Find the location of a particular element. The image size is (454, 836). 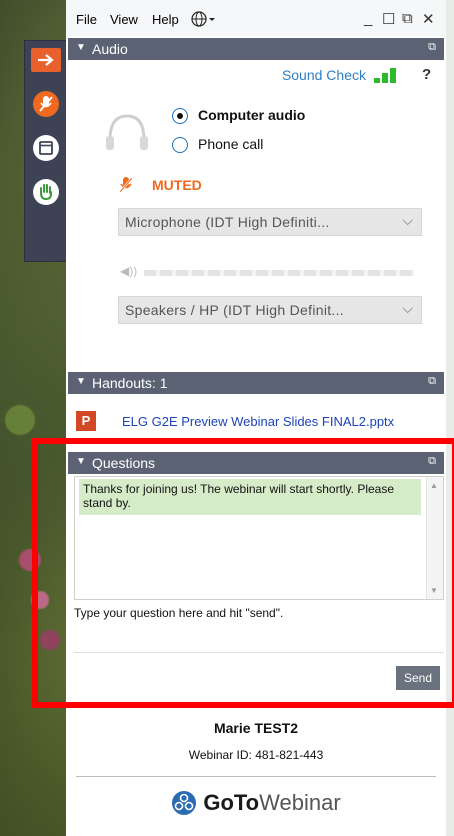

mute-button is located at coordinates (46, 104).